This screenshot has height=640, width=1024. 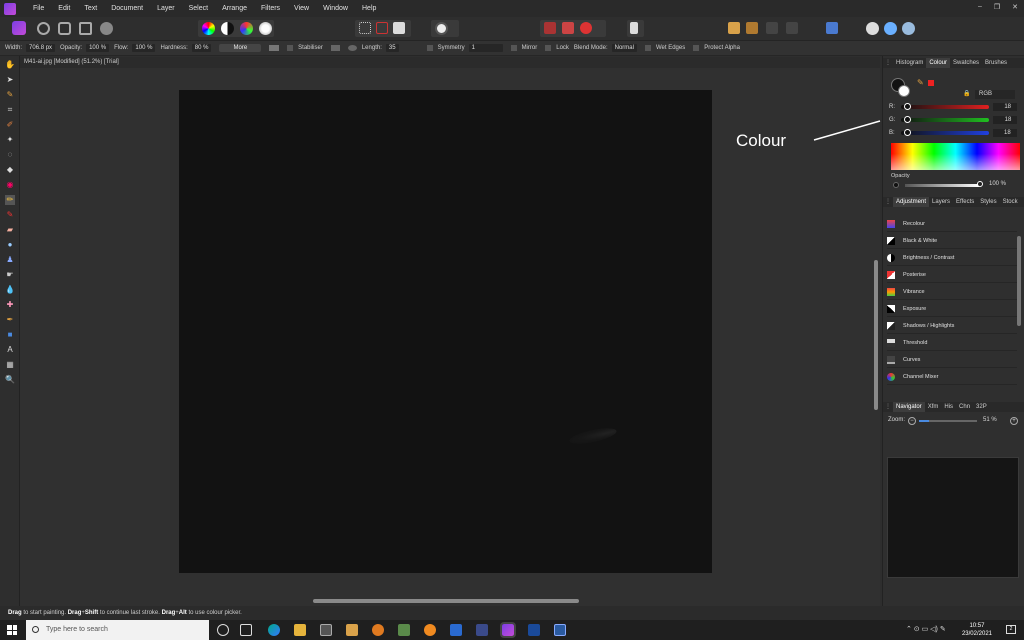 What do you see at coordinates (10, 290) in the screenshot?
I see `blur-tool-icon: 💧` at bounding box center [10, 290].